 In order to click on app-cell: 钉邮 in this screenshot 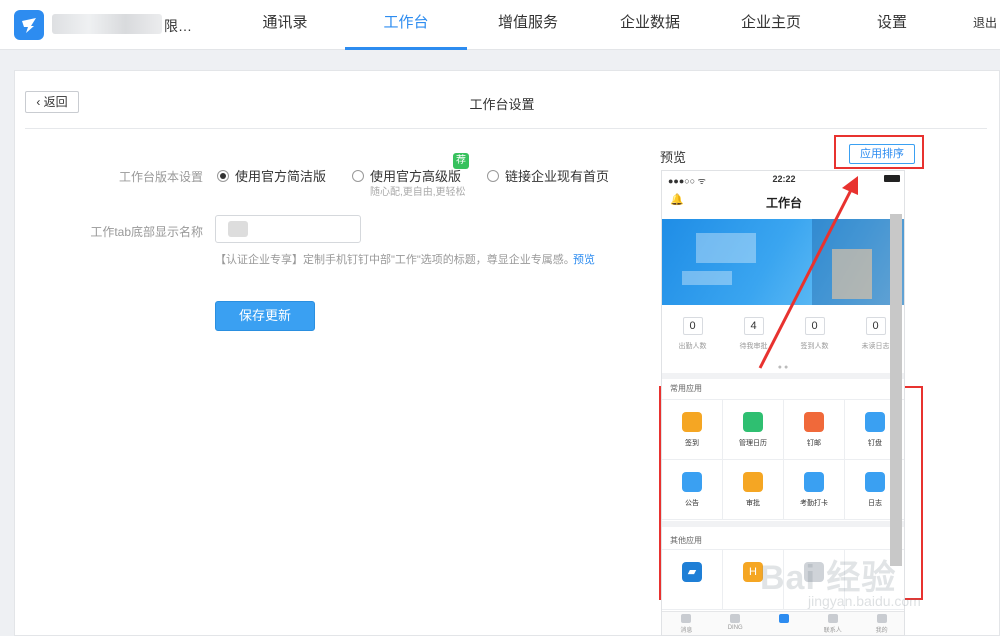, I will do `click(814, 430)`.